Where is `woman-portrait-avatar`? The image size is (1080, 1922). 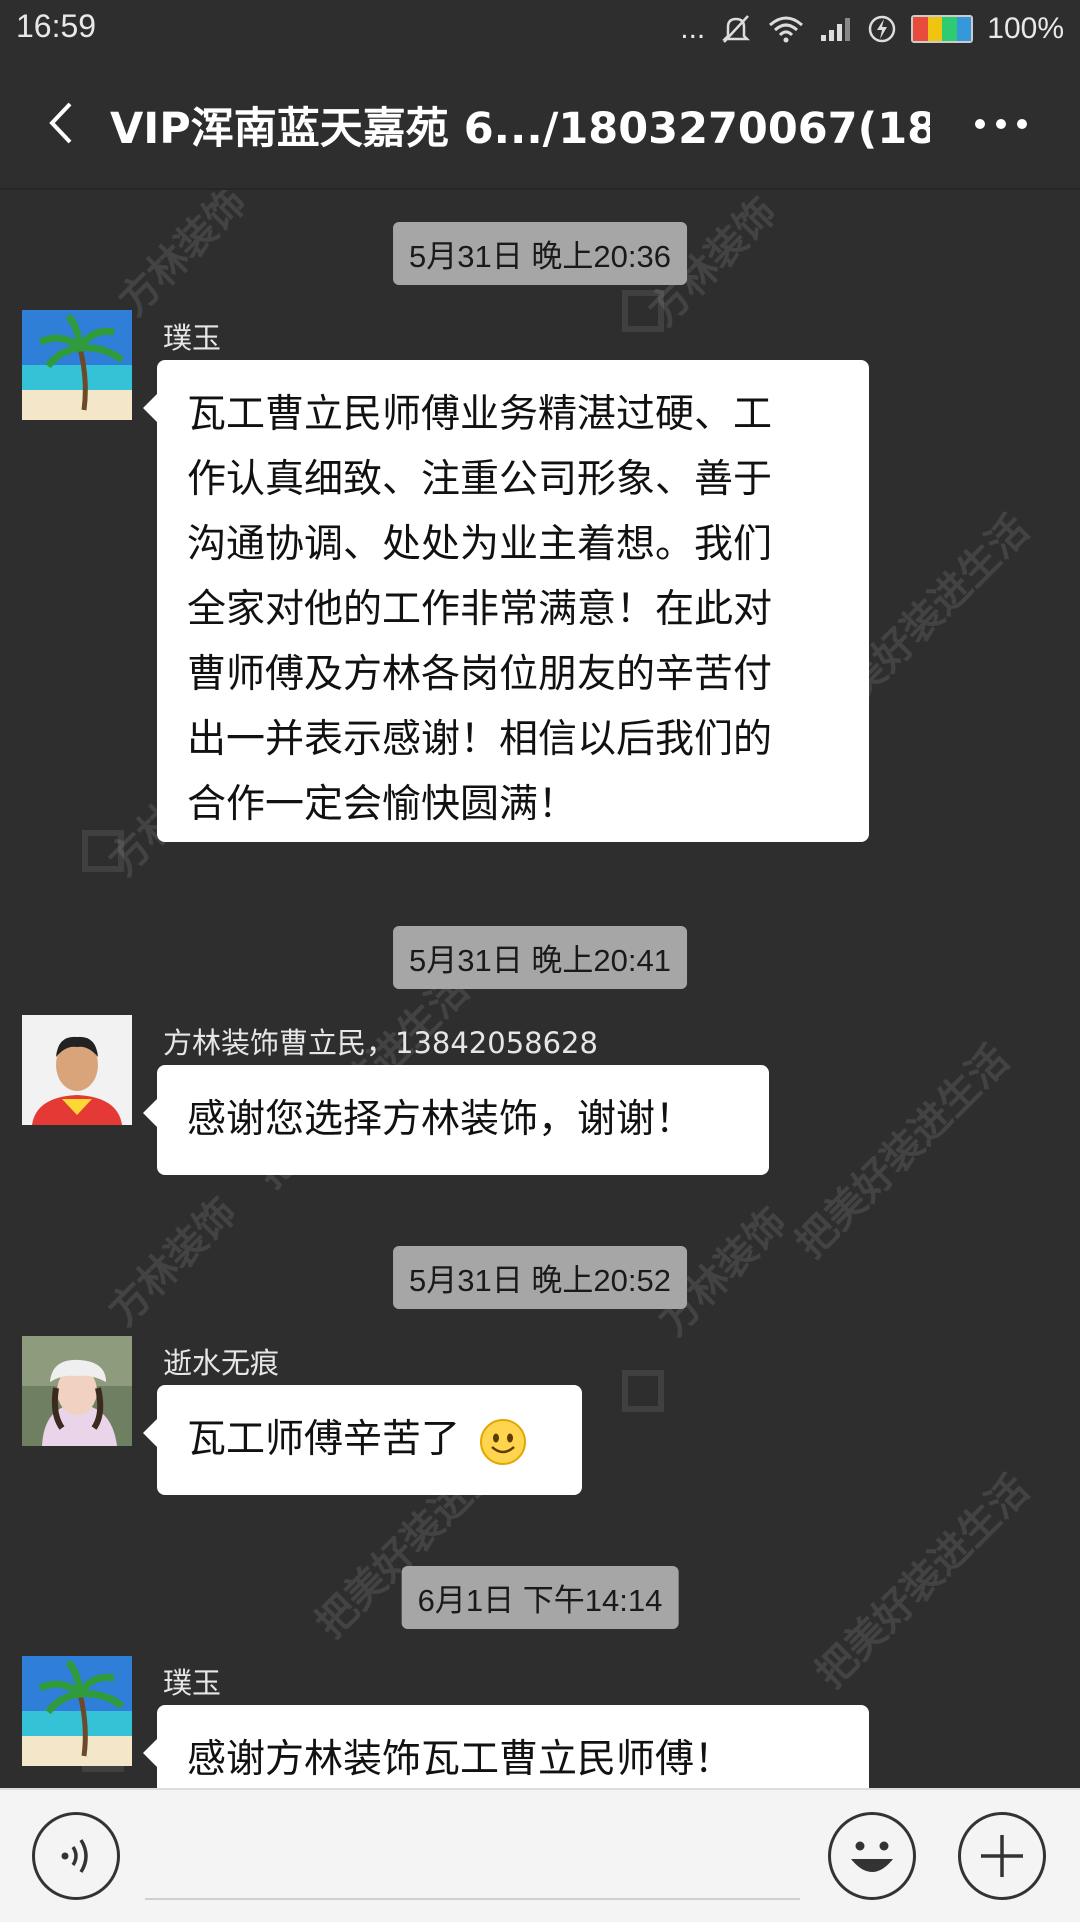 woman-portrait-avatar is located at coordinates (77, 1391).